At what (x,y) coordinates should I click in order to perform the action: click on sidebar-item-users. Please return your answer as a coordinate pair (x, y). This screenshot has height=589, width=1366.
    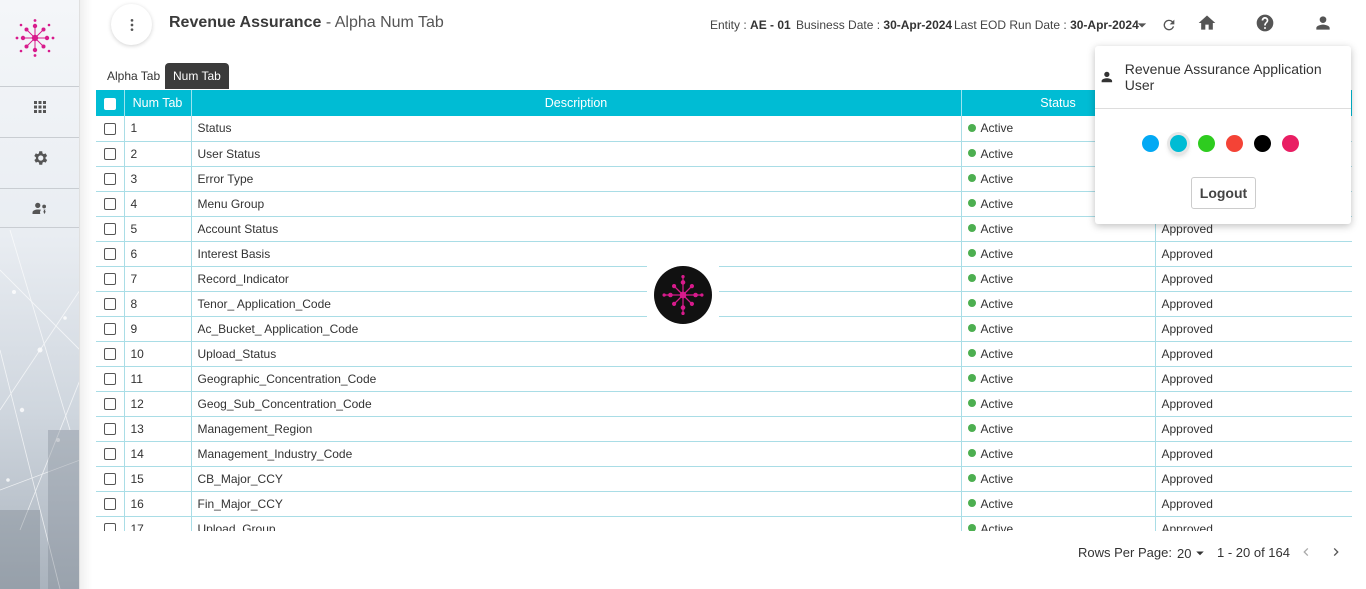
    Looking at the image, I should click on (39, 208).